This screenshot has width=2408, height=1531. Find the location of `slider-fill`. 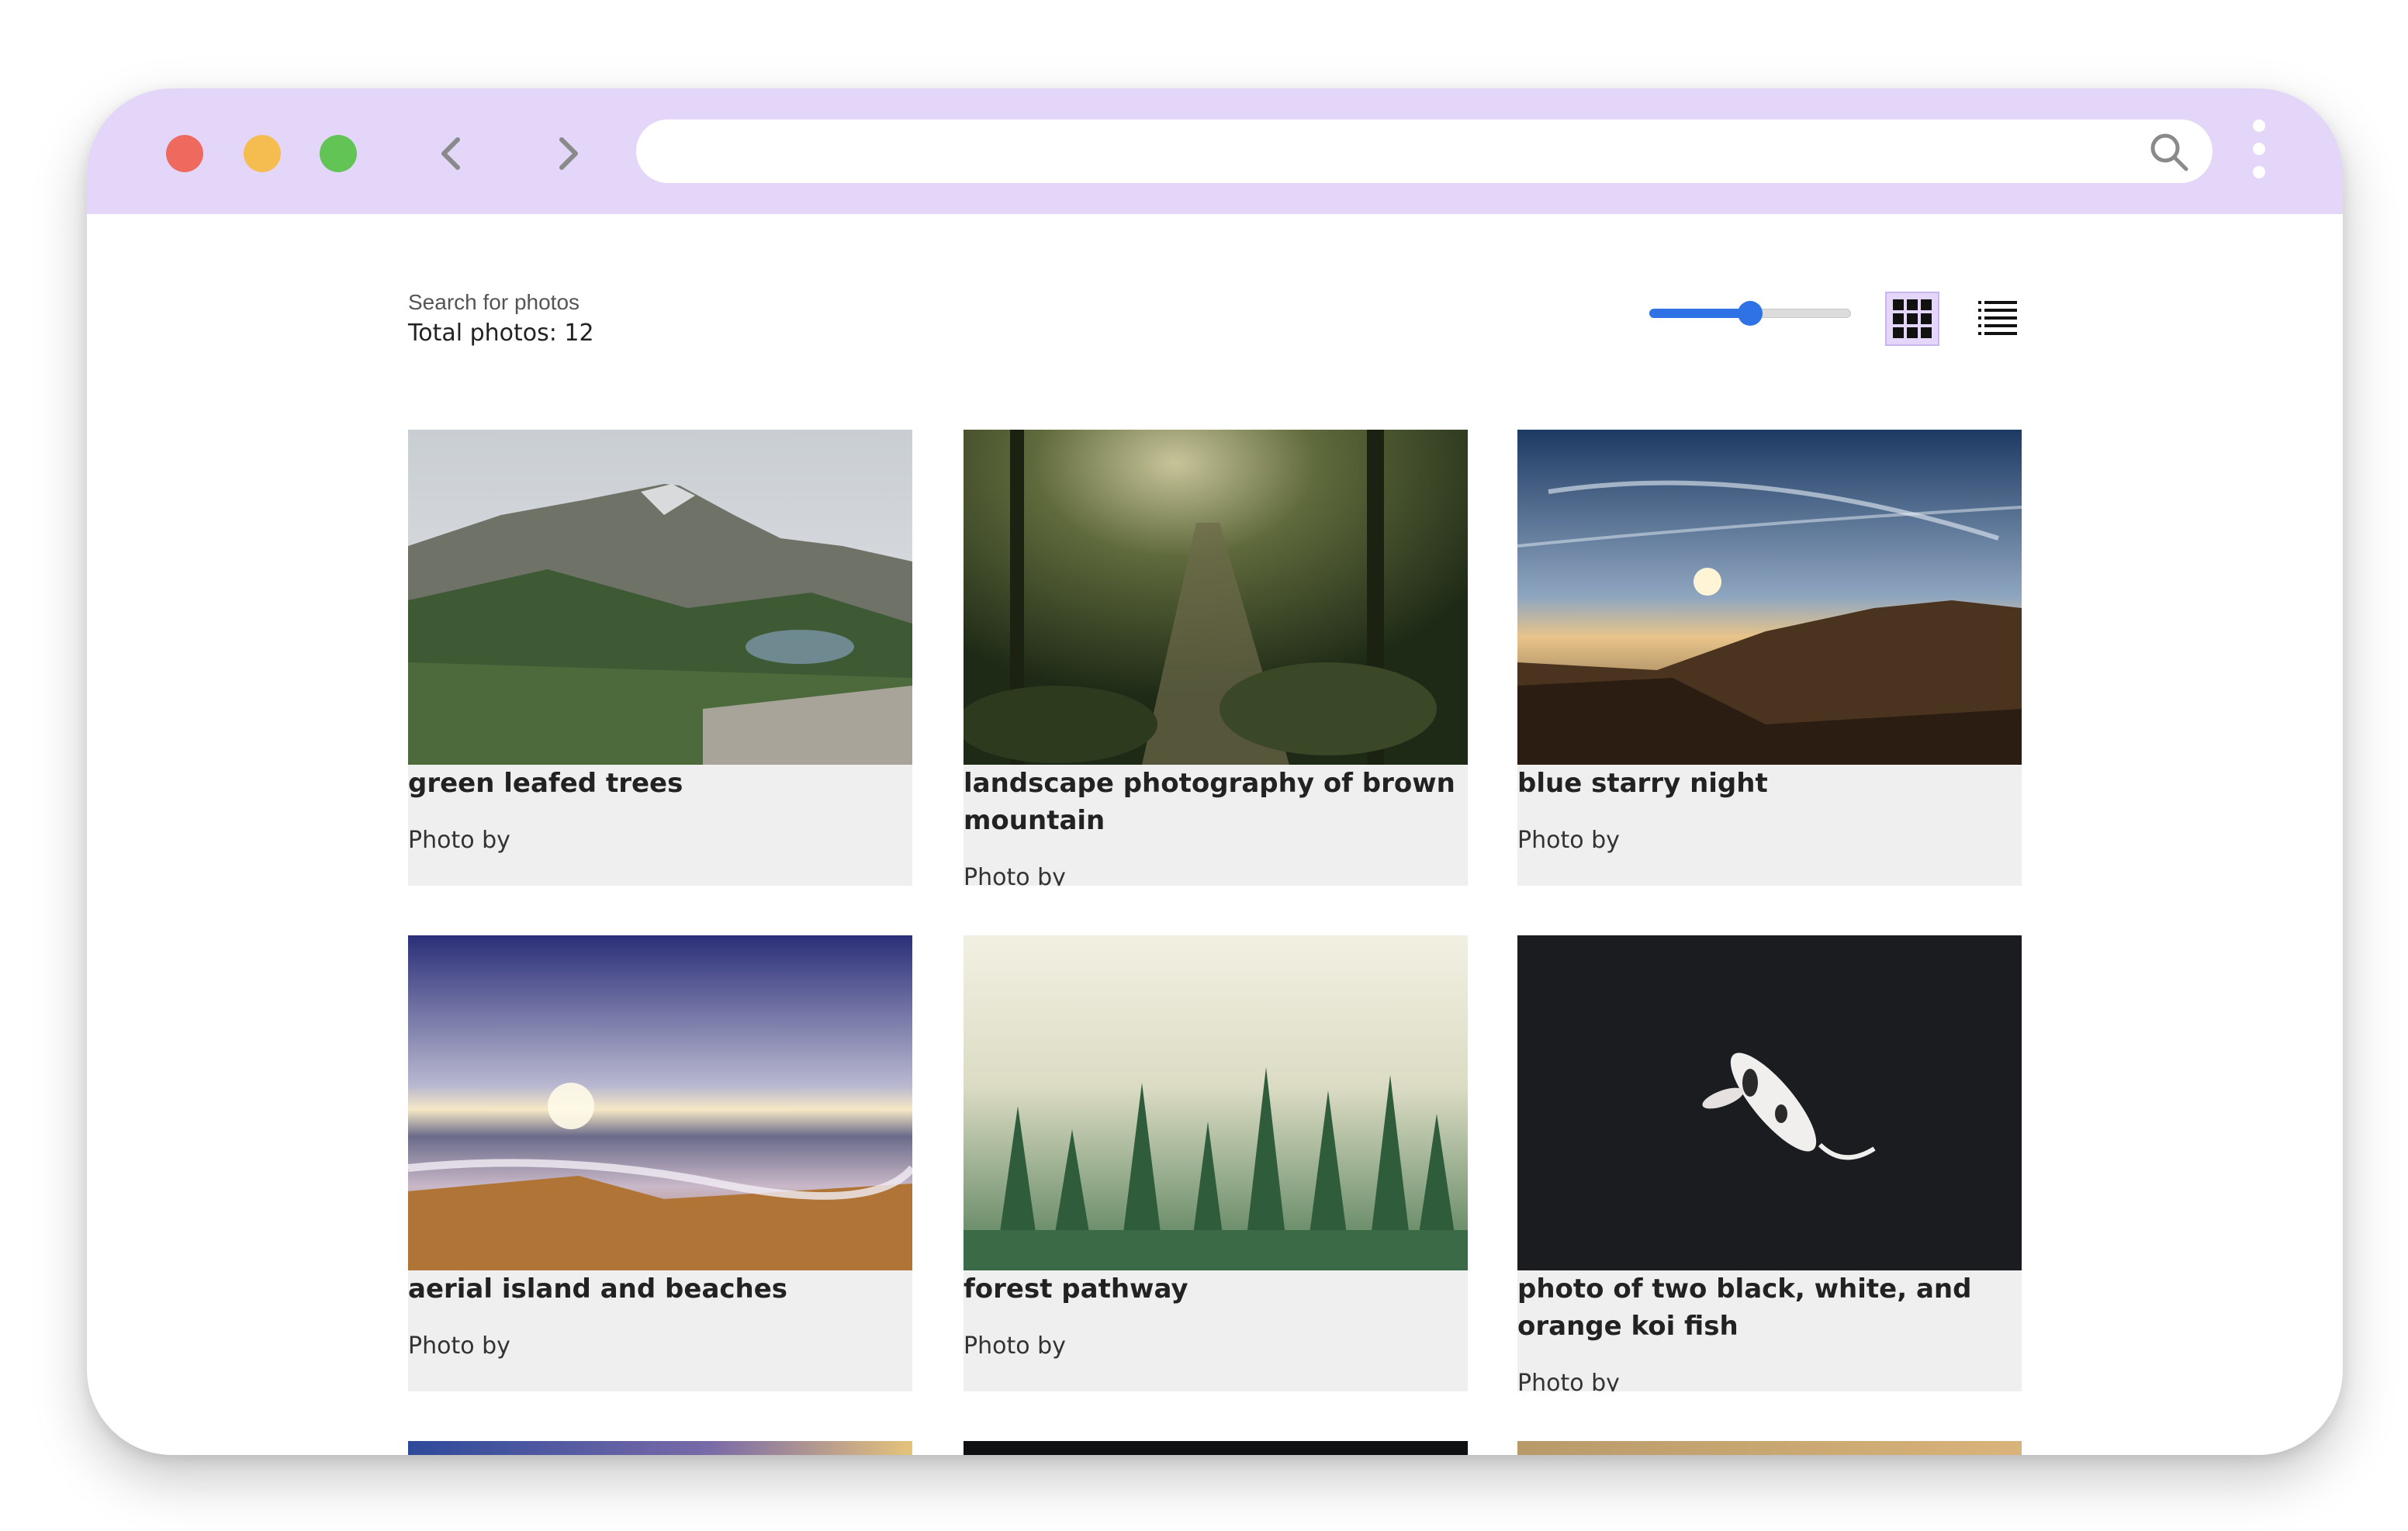

slider-fill is located at coordinates (1699, 313).